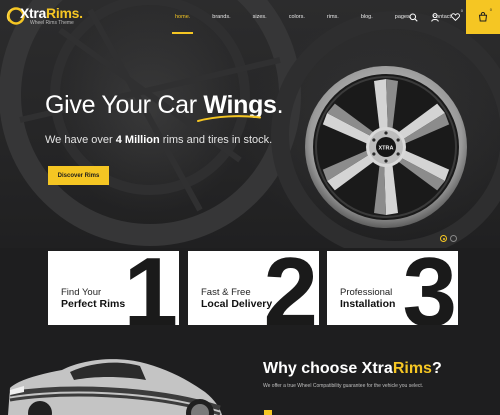  I want to click on user-icon, so click(434, 17).